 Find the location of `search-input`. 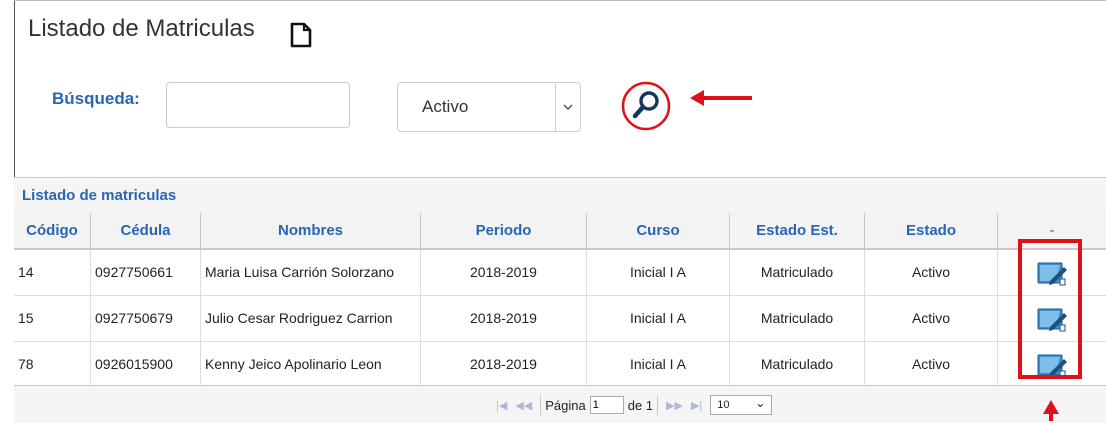

search-input is located at coordinates (258, 105).